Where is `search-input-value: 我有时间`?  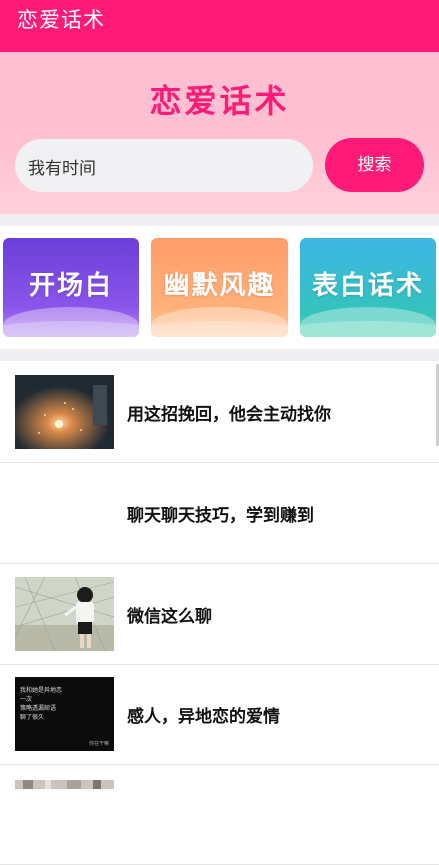
search-input-value: 我有时间 is located at coordinates (62, 169).